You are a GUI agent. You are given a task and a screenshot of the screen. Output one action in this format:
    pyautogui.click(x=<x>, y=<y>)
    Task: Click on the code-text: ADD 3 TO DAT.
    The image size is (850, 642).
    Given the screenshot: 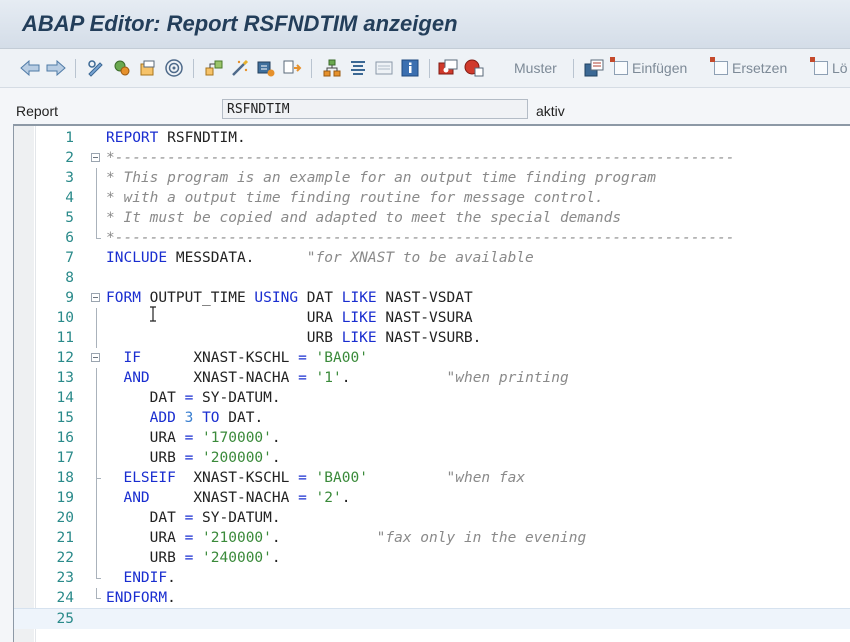 What is the action you would take?
    pyautogui.click(x=185, y=418)
    